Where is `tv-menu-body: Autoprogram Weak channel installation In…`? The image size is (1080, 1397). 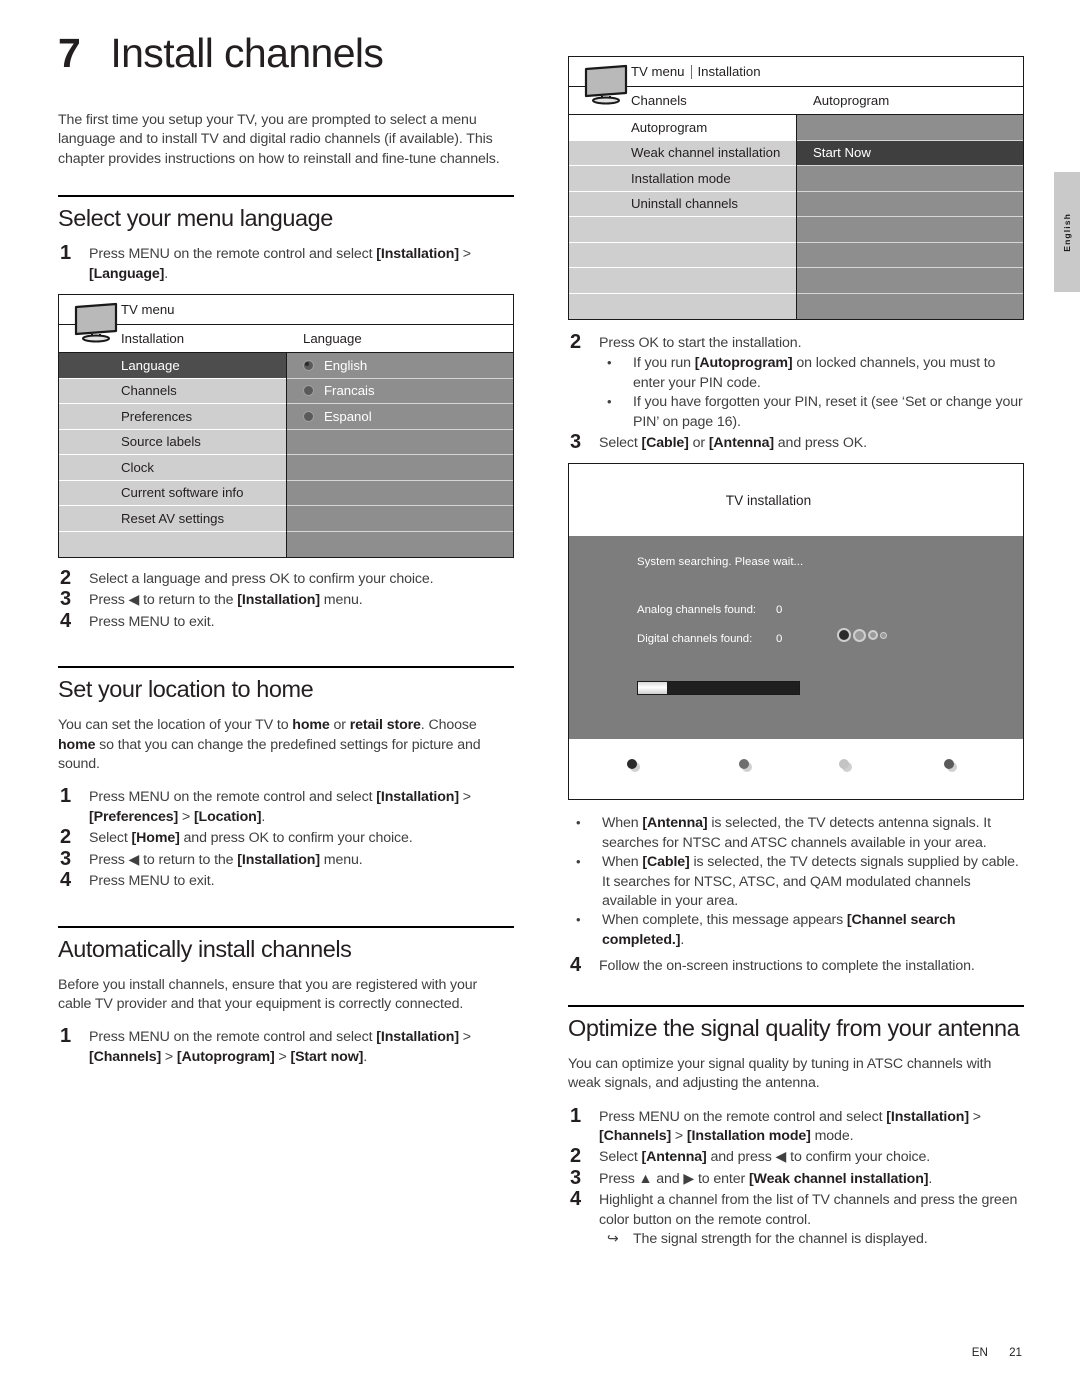
tv-menu-body: Autoprogram Weak channel installation In… is located at coordinates (796, 217).